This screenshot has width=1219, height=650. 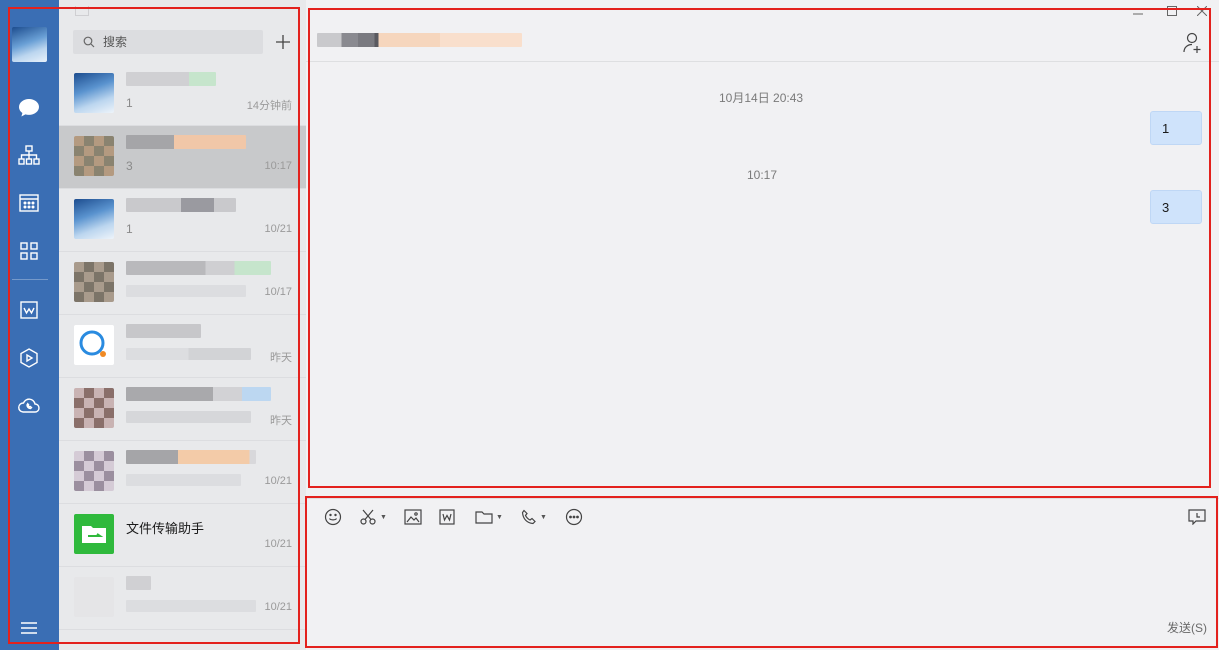 I want to click on menu-icon, so click(x=29, y=628).